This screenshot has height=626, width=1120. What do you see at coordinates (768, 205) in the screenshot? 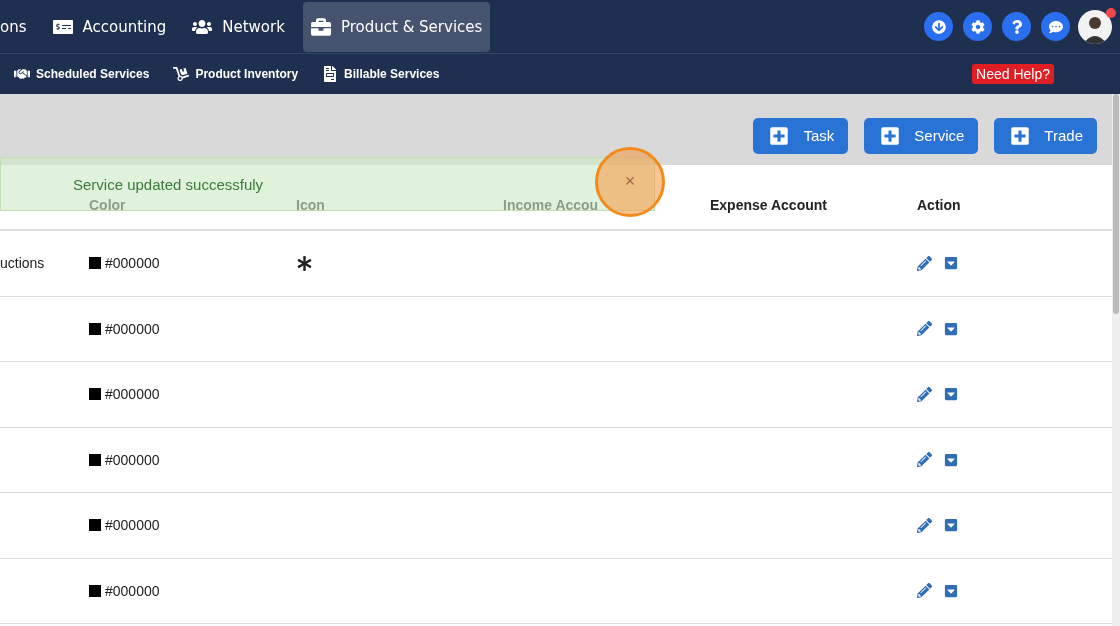
I see `column-header: Expense Account` at bounding box center [768, 205].